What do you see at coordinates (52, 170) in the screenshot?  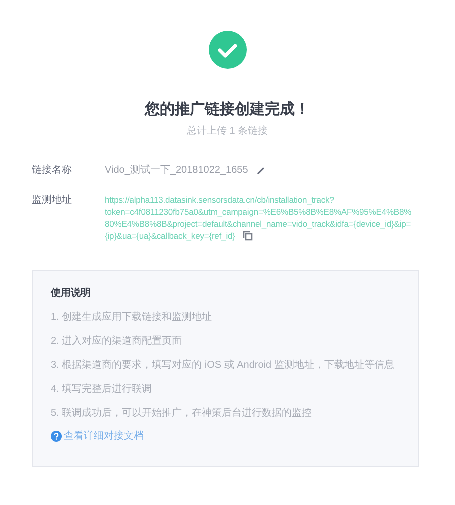 I see `field-label: 链接名称` at bounding box center [52, 170].